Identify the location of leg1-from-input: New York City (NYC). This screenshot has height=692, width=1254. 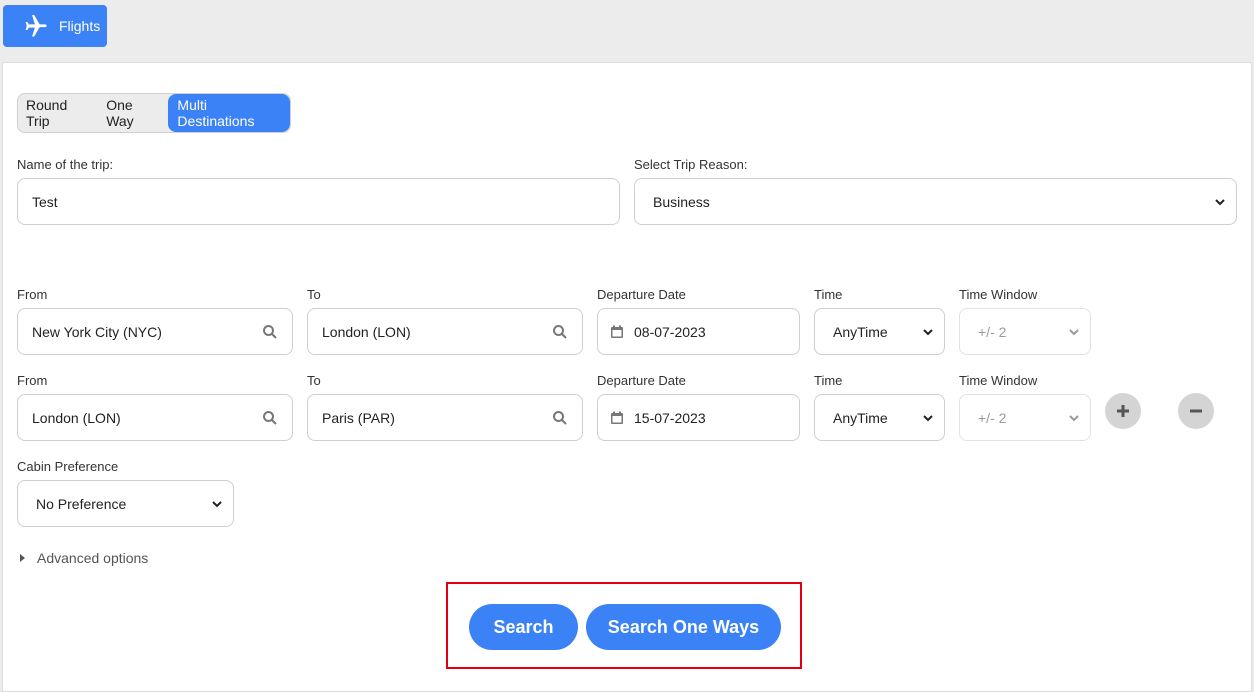
(155, 331).